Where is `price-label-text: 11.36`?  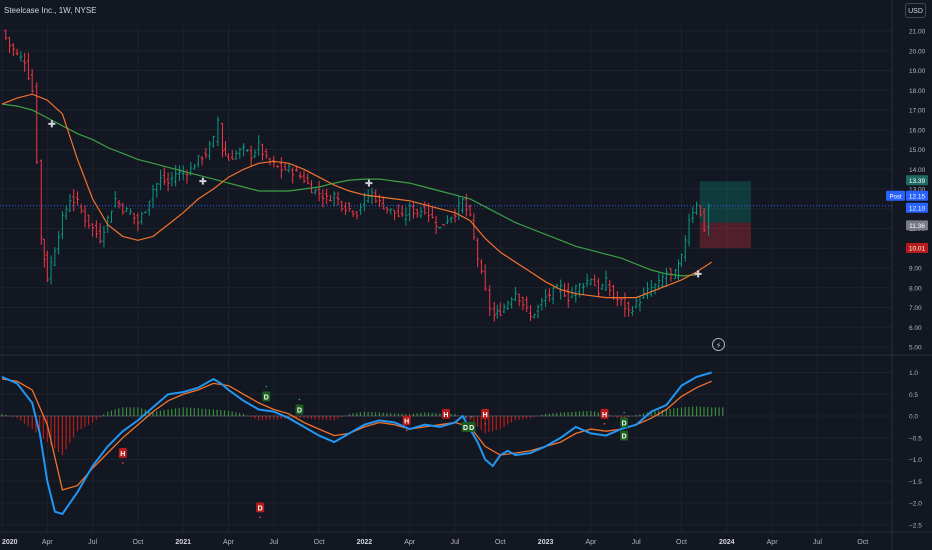 price-label-text: 11.36 is located at coordinates (917, 226).